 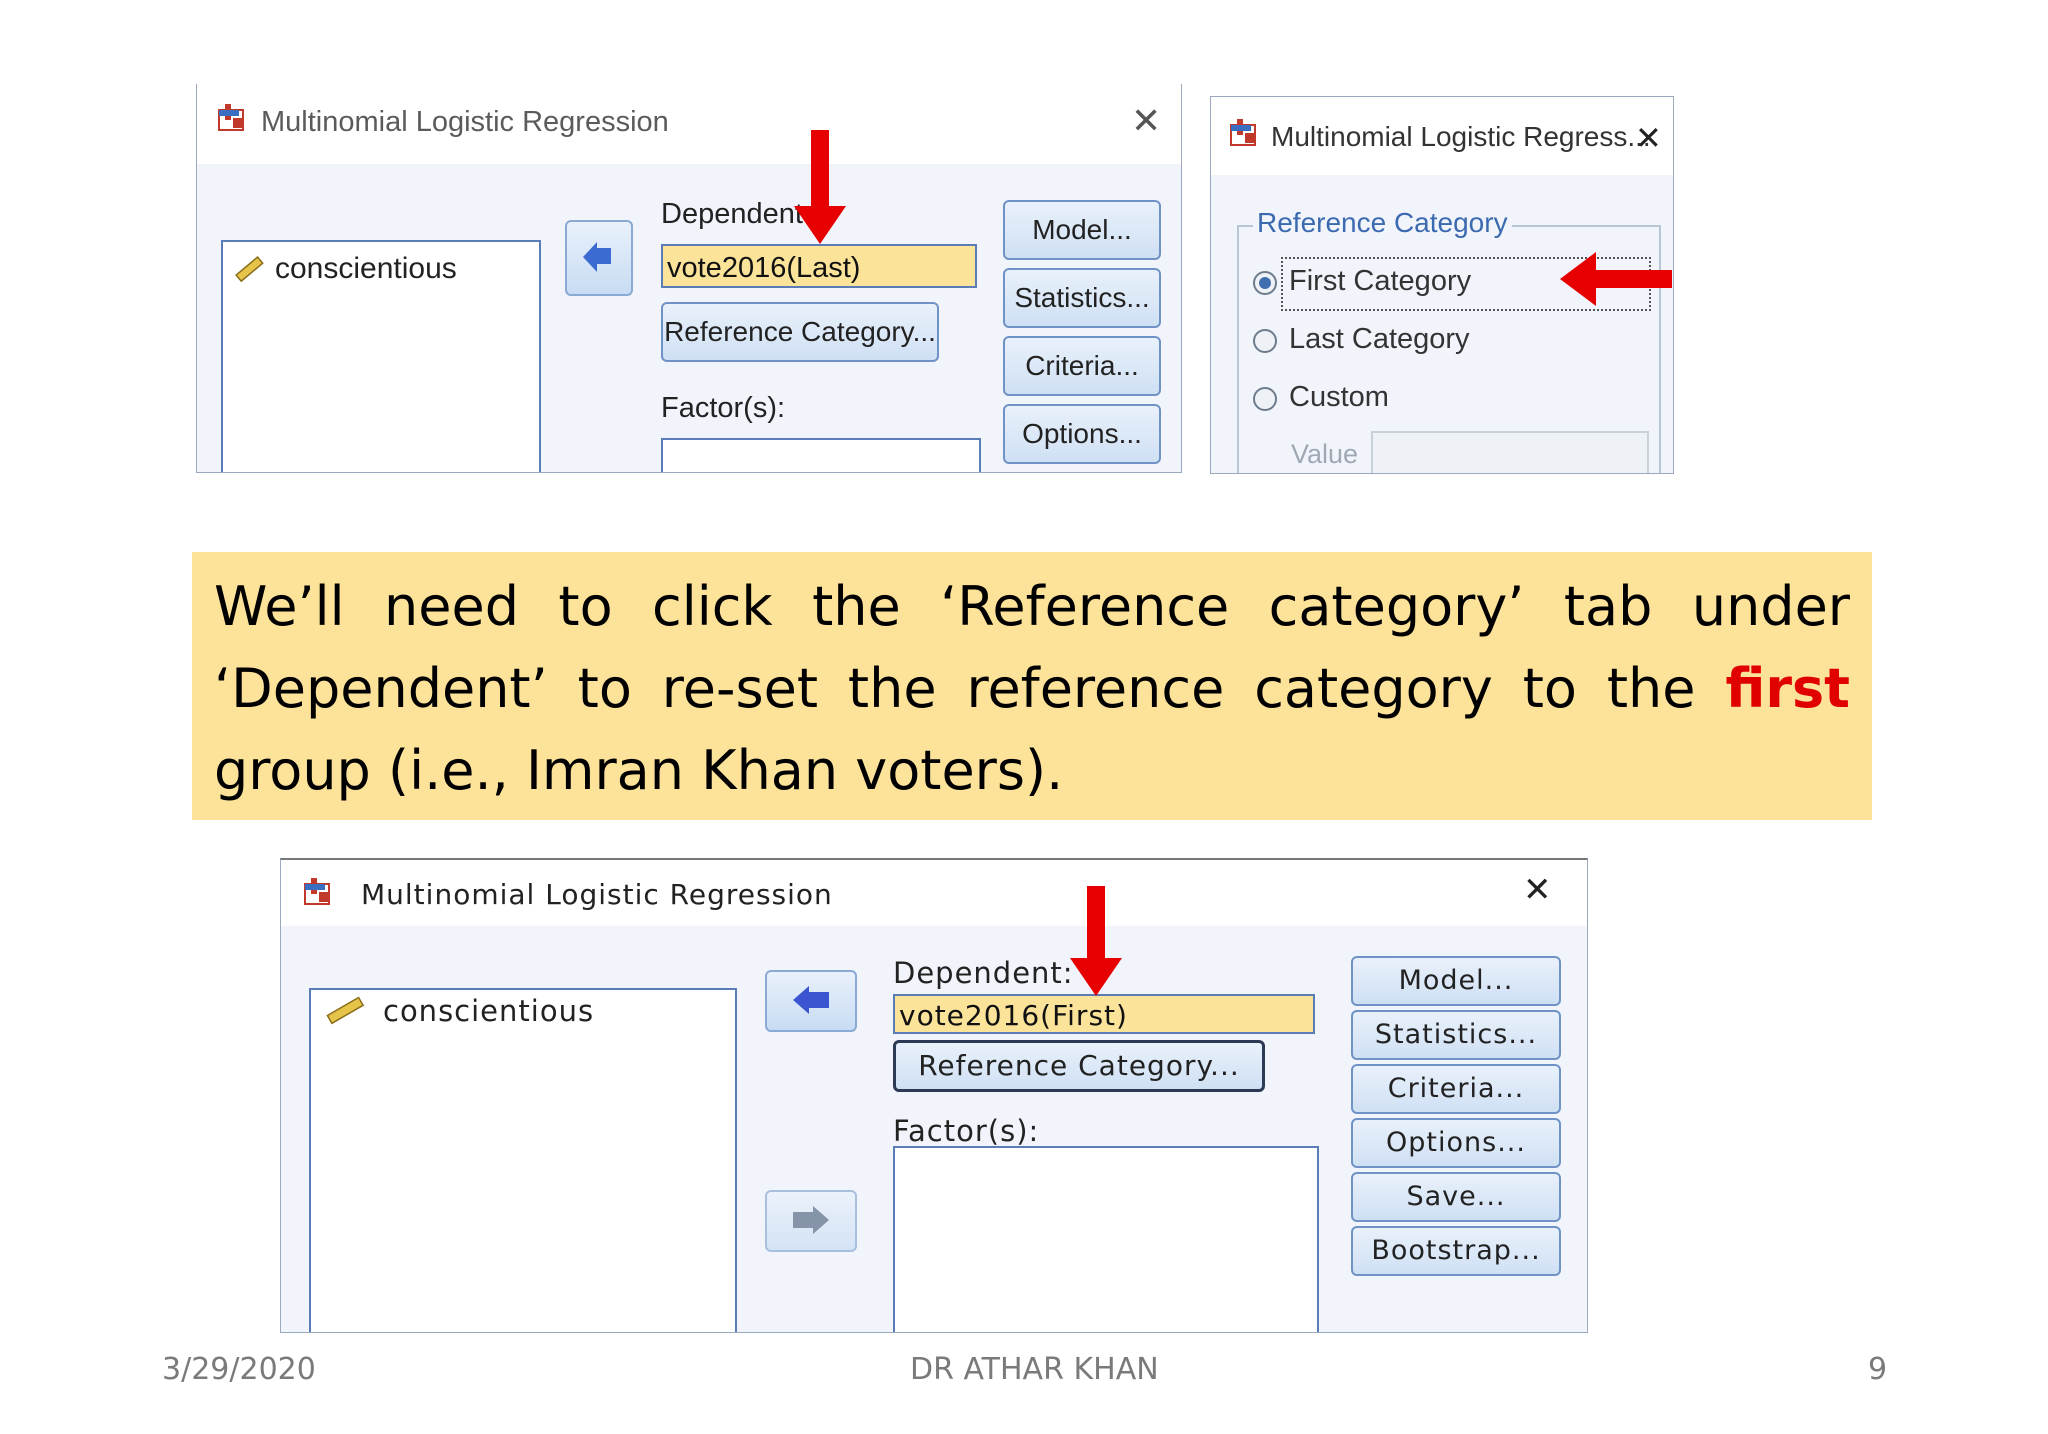 I want to click on value-label: Value, so click(x=1325, y=454).